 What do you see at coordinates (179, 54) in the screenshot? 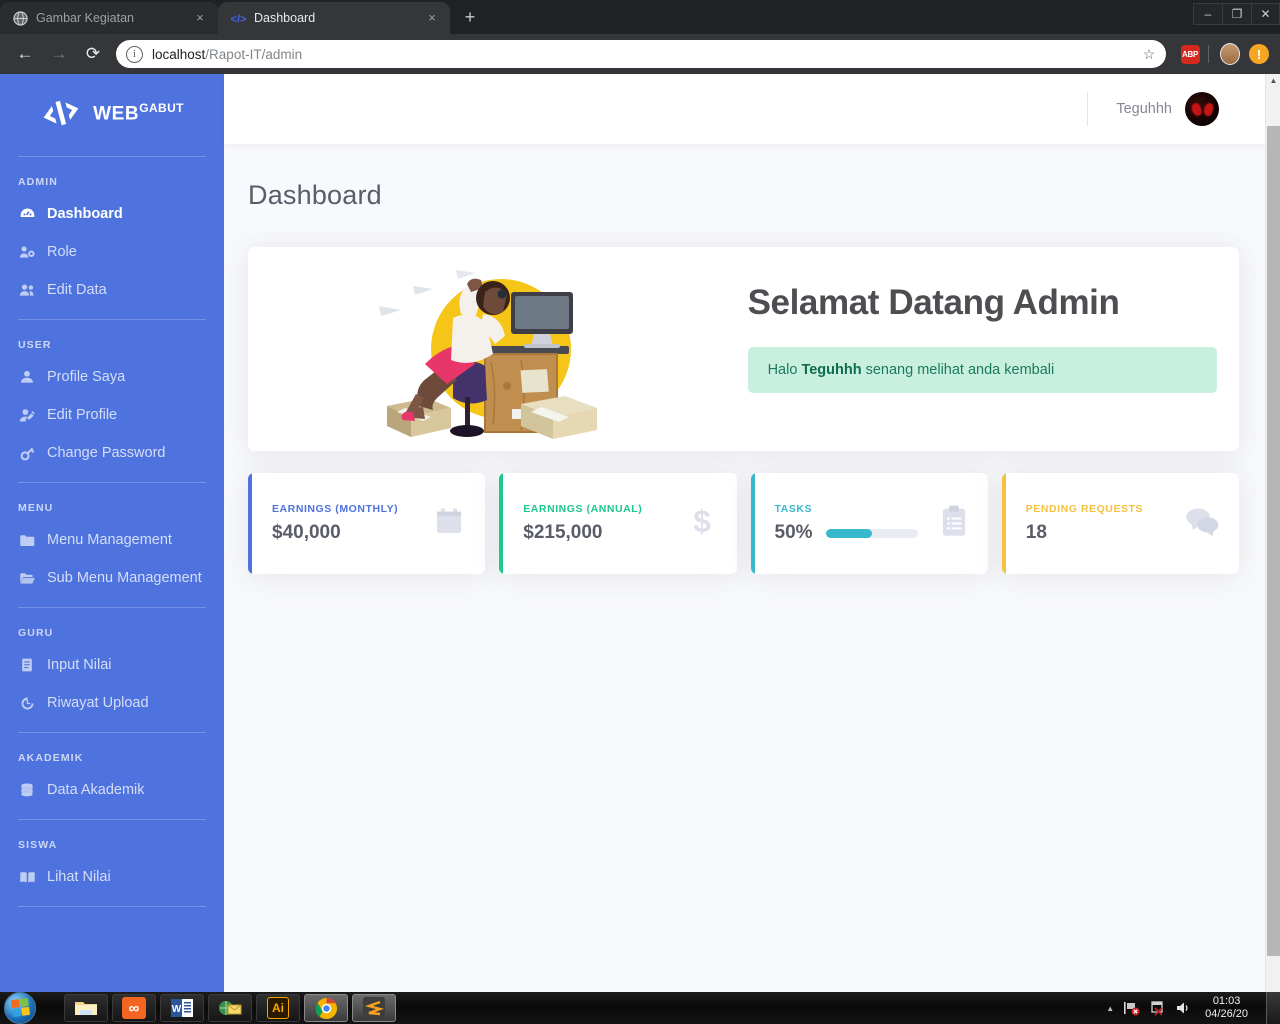
I see `url-host: localhost` at bounding box center [179, 54].